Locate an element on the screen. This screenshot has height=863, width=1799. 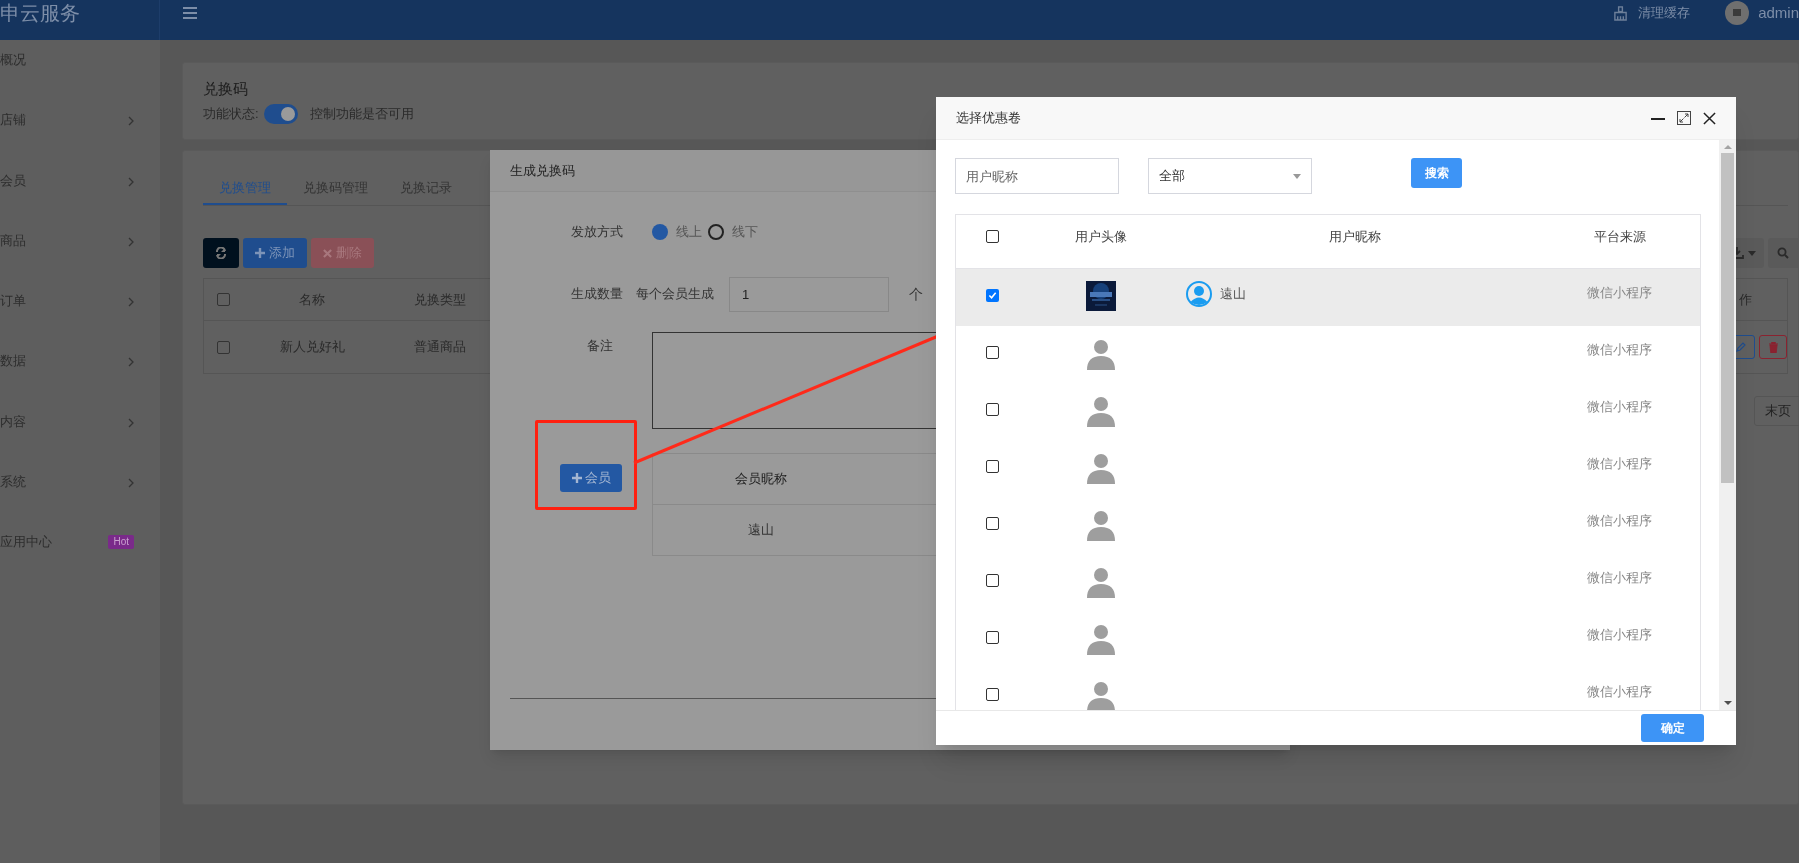
field-label: 生成数量 is located at coordinates (596, 294).